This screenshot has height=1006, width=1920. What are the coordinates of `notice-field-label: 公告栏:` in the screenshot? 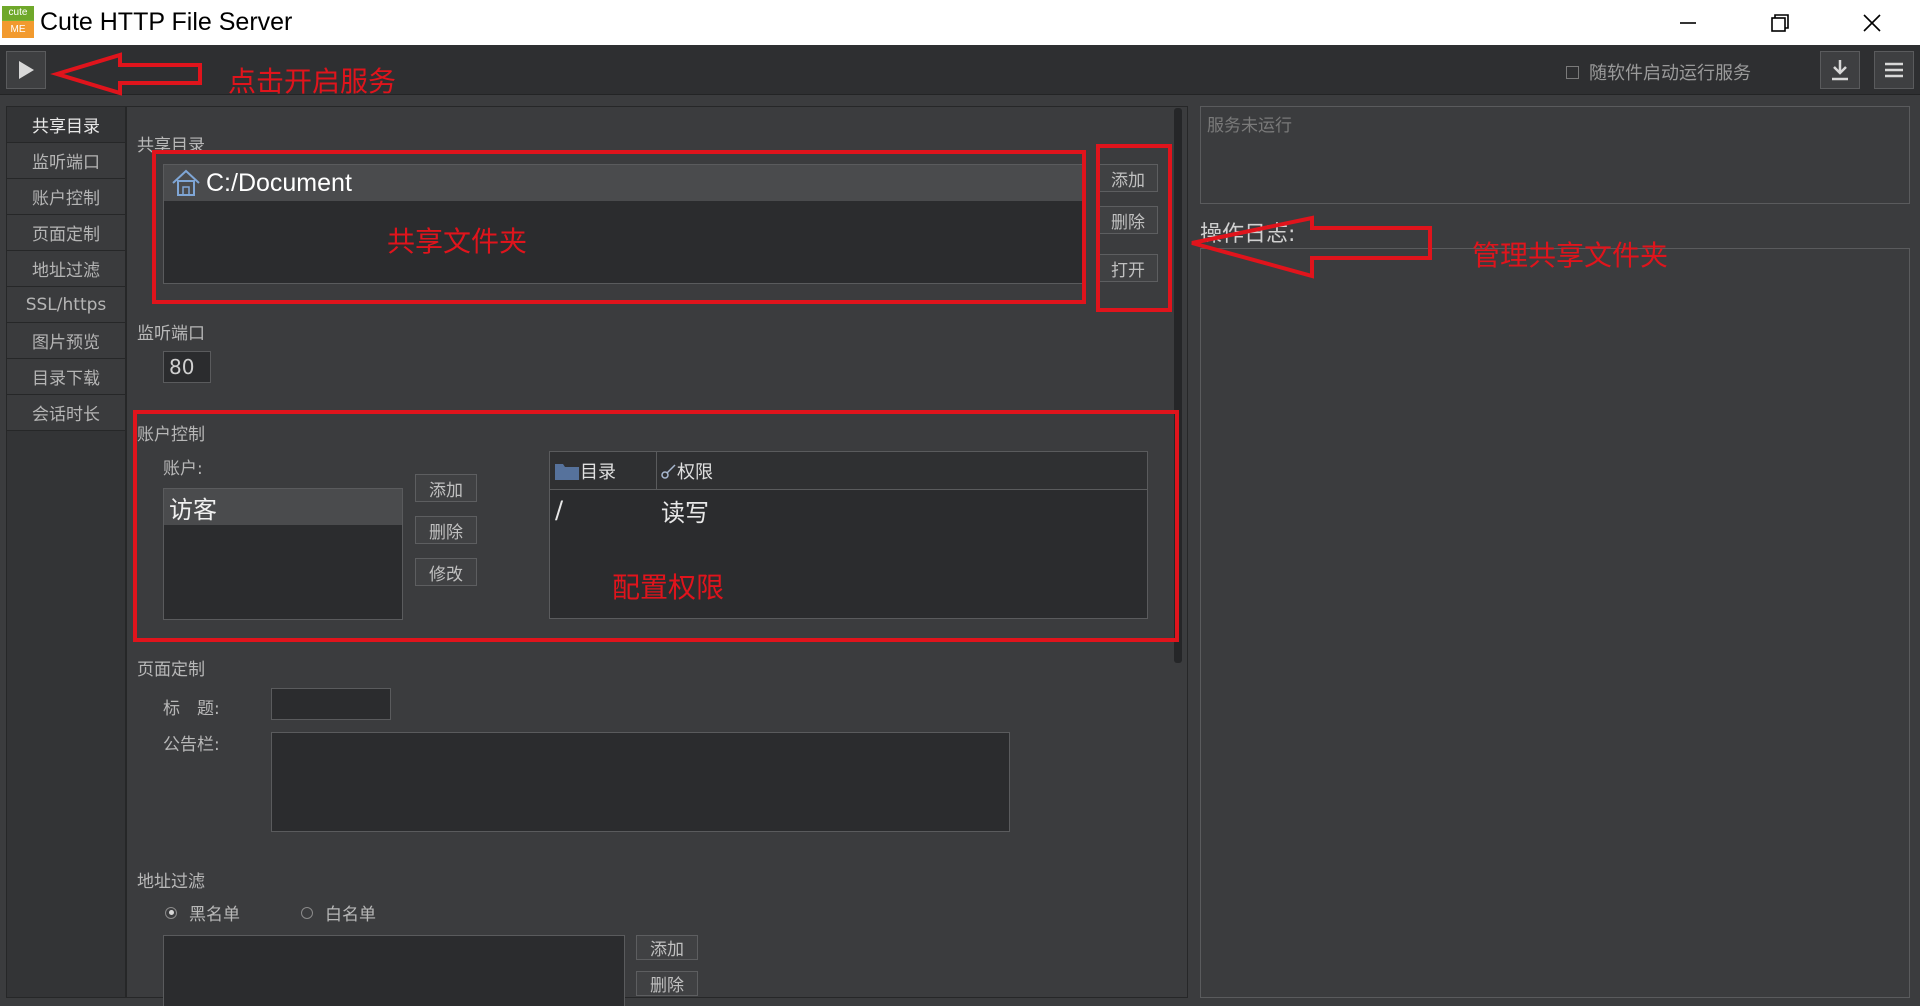 It's located at (191, 745).